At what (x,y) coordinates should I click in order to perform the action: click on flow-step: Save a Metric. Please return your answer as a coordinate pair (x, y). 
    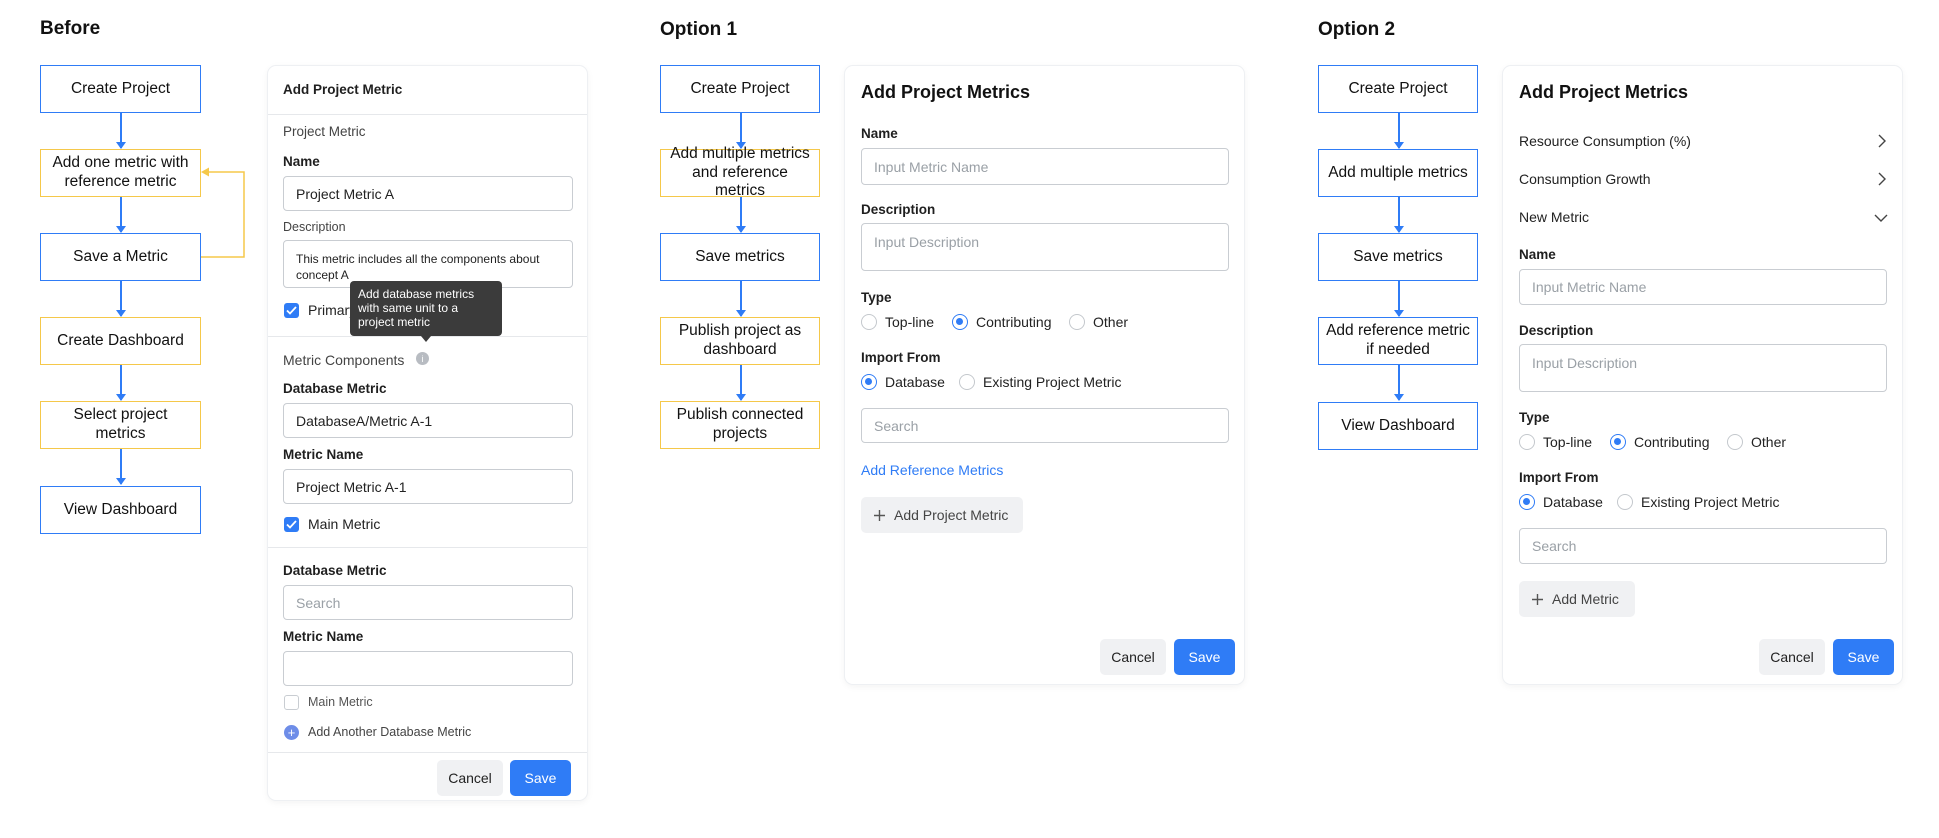
    Looking at the image, I should click on (120, 257).